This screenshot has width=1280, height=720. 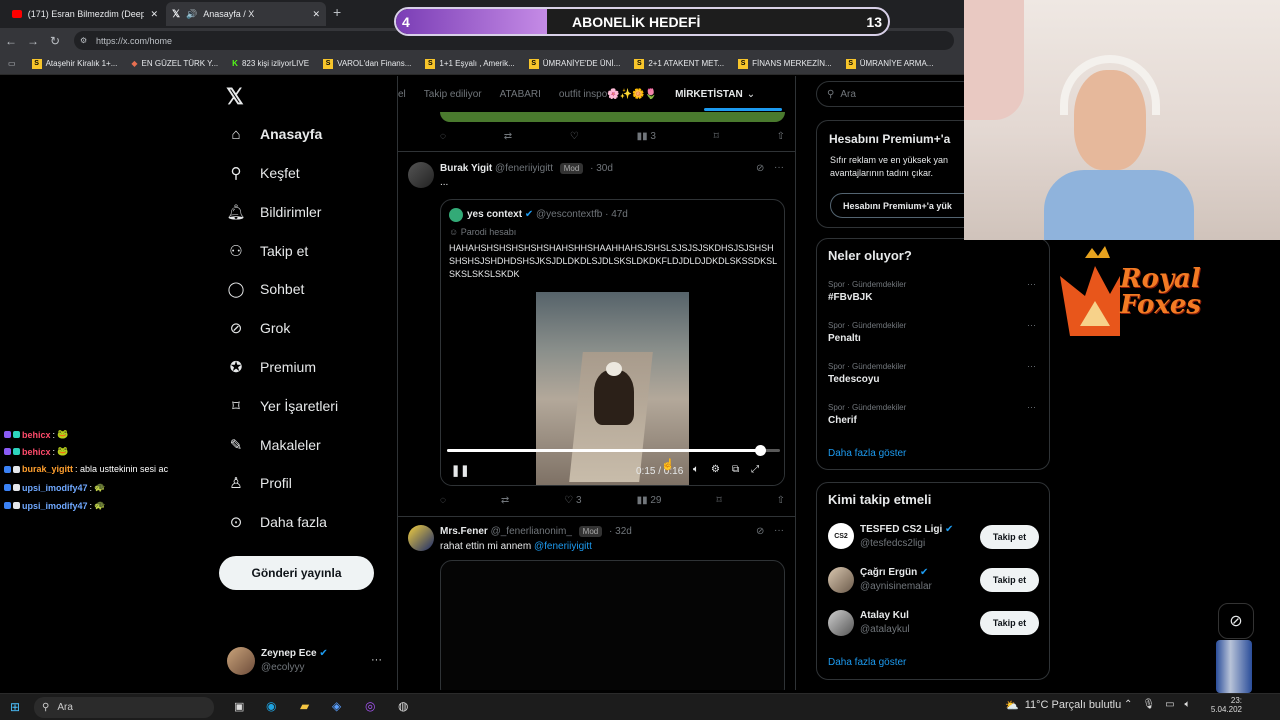 What do you see at coordinates (612, 388) in the screenshot?
I see `video-player: ❚❚ 0:15 / 0:16 🔈︎ ⚙ ⧉ ⤢ ☝` at bounding box center [612, 388].